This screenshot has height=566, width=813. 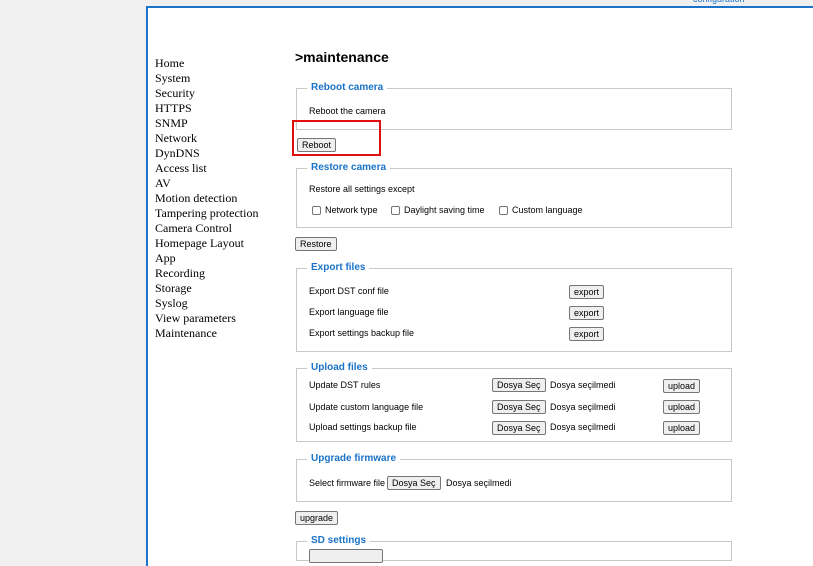 I want to click on nav-item-network: Network, so click(x=206, y=138).